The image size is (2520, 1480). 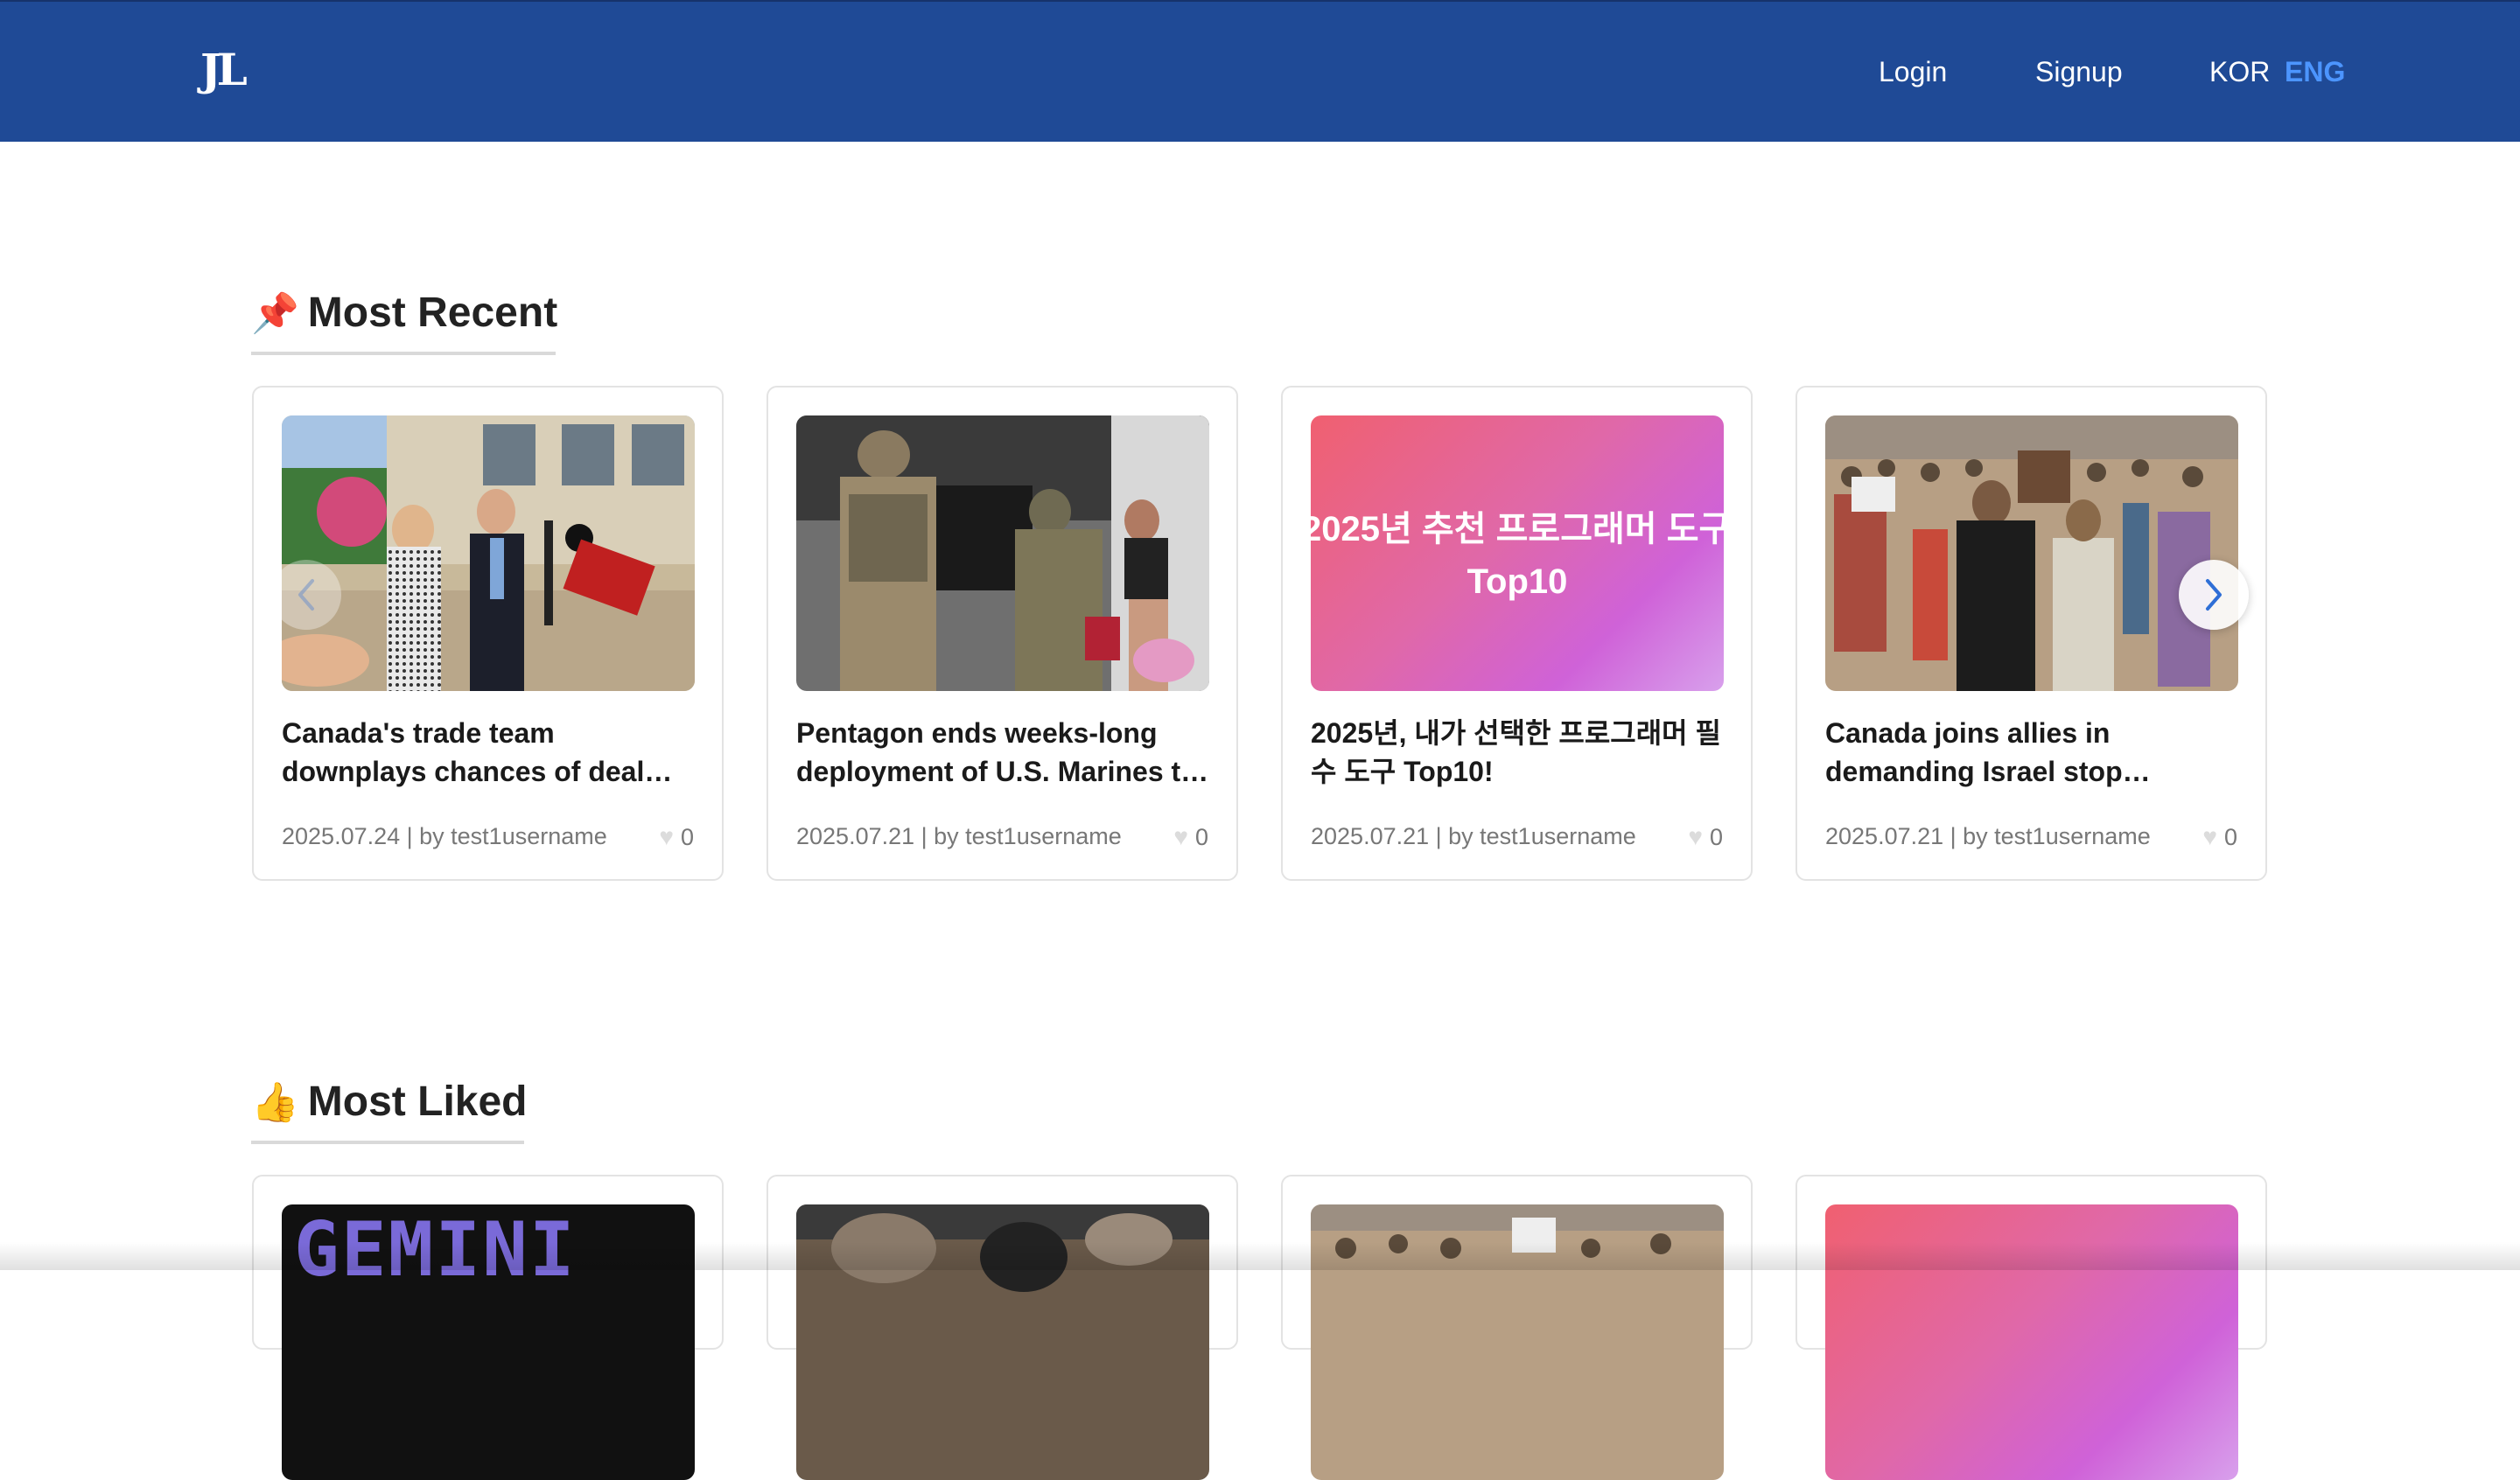 What do you see at coordinates (2315, 72) in the screenshot?
I see `lang-eng-toggle: ENG` at bounding box center [2315, 72].